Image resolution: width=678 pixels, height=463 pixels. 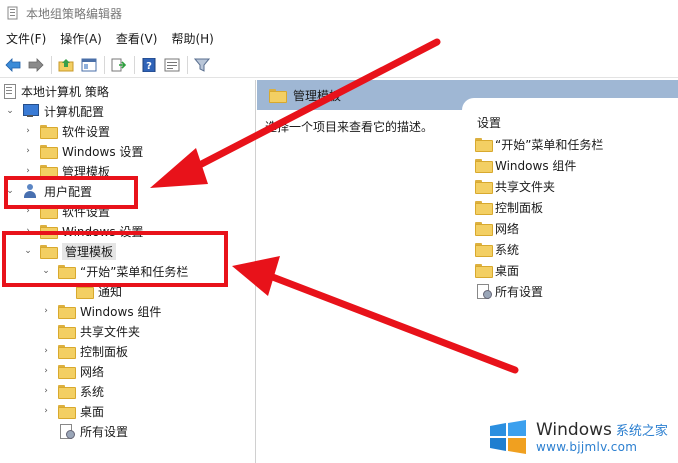 I want to click on watermark-text: Windows 系统之家 www.bjjmlv.com, so click(x=602, y=437).